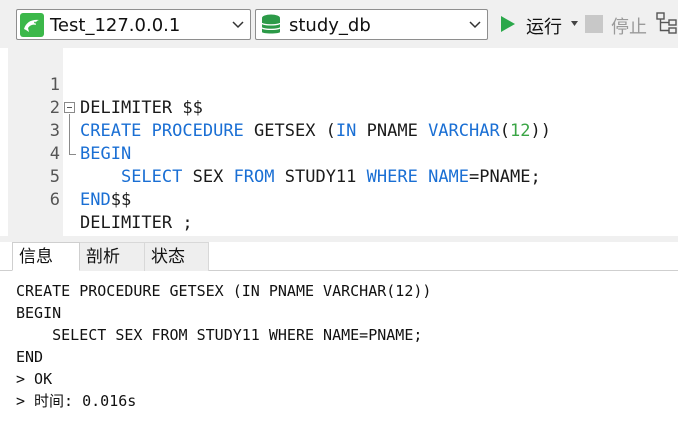  I want to click on dolphin-connection-icon, so click(32, 25).